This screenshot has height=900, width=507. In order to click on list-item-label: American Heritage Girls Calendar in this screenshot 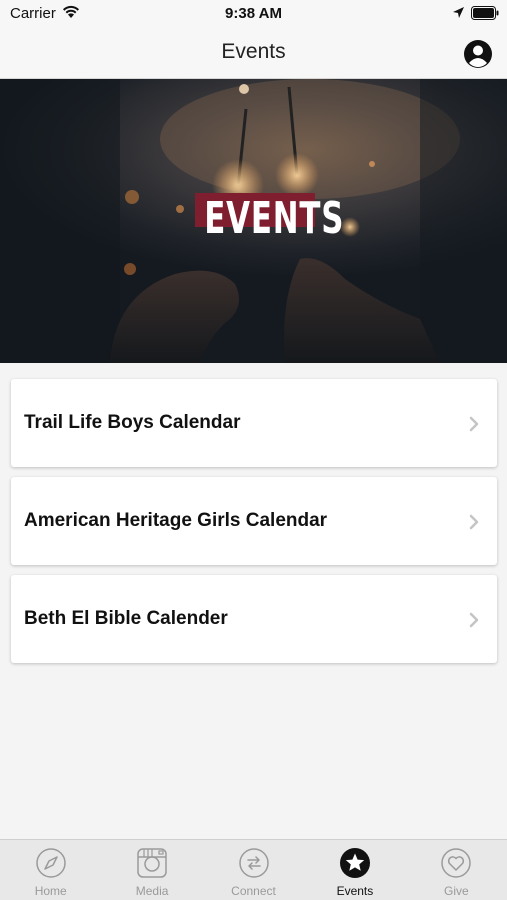, I will do `click(176, 520)`.